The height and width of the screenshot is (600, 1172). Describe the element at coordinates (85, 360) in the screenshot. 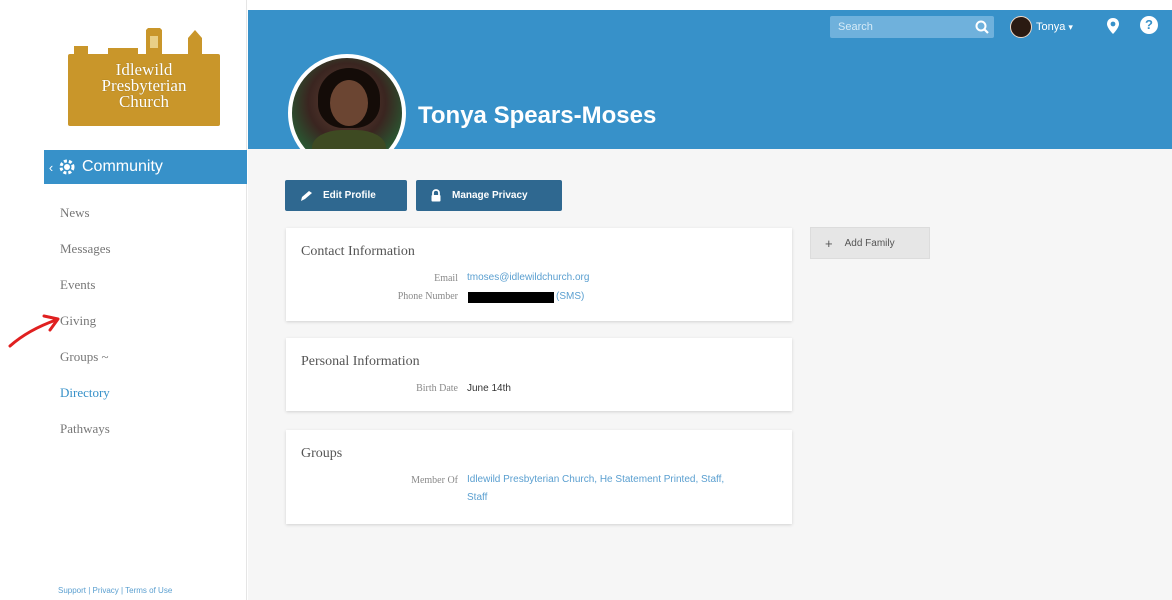

I see `sidebar-item-groups: Groups ~` at that location.